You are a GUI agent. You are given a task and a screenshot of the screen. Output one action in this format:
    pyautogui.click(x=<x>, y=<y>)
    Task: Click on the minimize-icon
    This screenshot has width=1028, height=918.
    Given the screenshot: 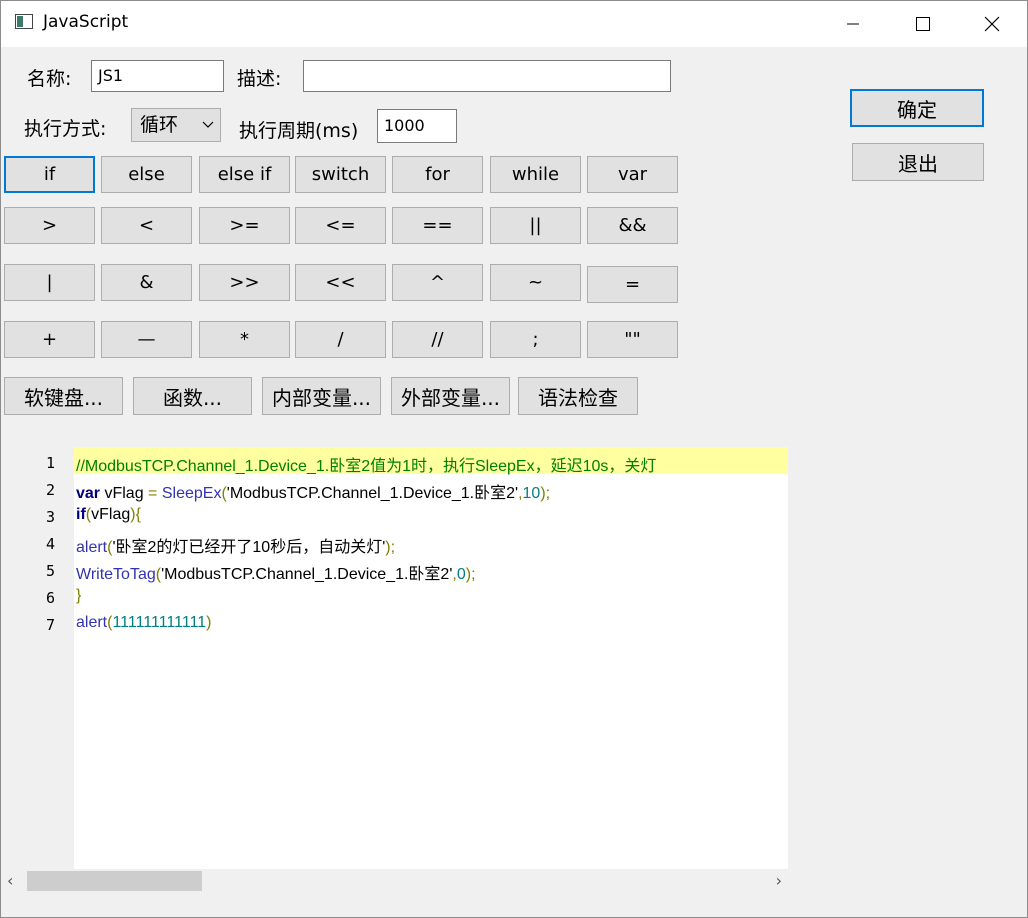 What is the action you would take?
    pyautogui.click(x=853, y=24)
    